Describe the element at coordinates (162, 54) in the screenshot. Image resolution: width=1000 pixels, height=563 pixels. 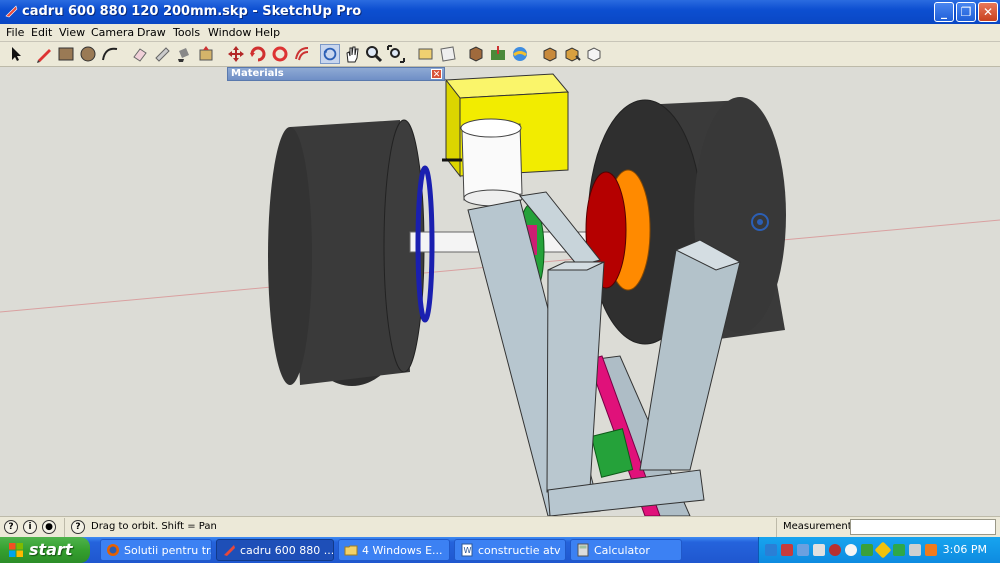
I see `tape-measure-icon` at that location.